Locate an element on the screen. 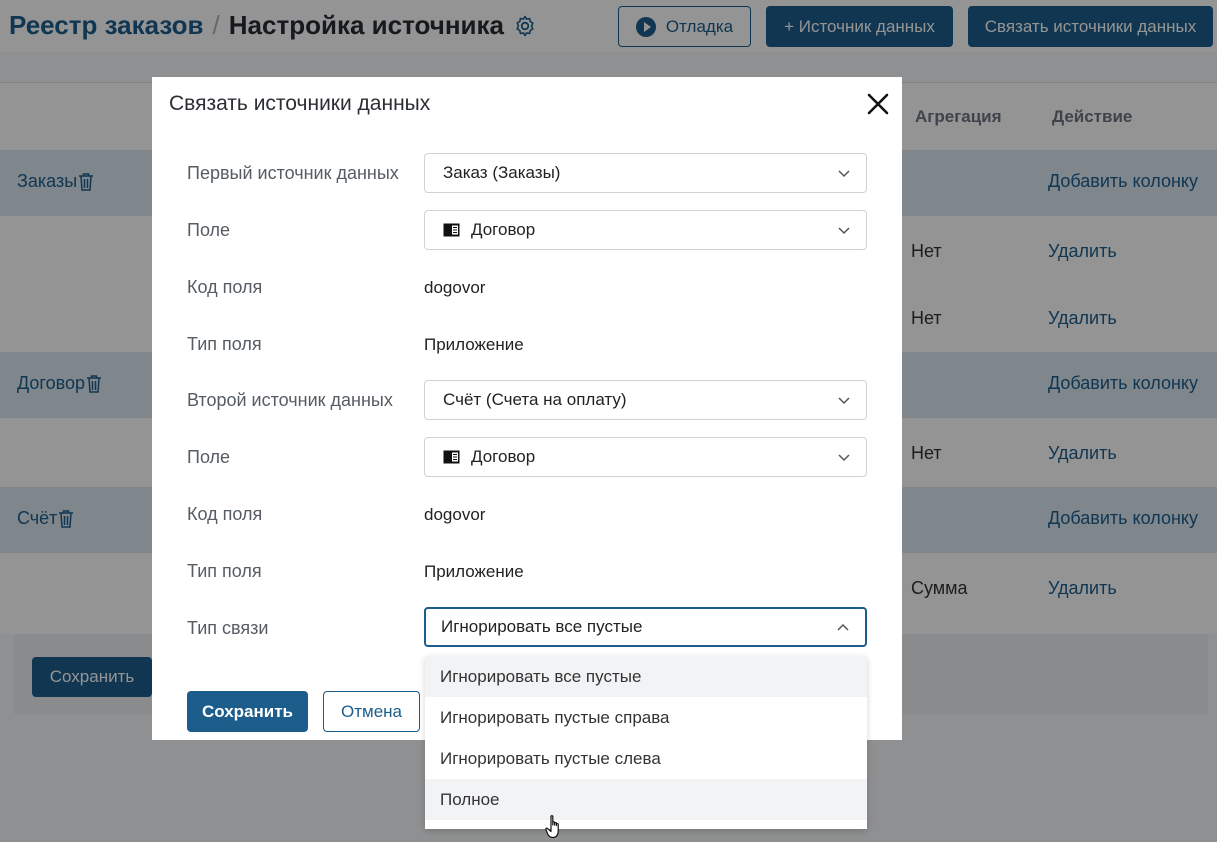 This screenshot has width=1217, height=842. code2-value: dogovor is located at coordinates (455, 514).